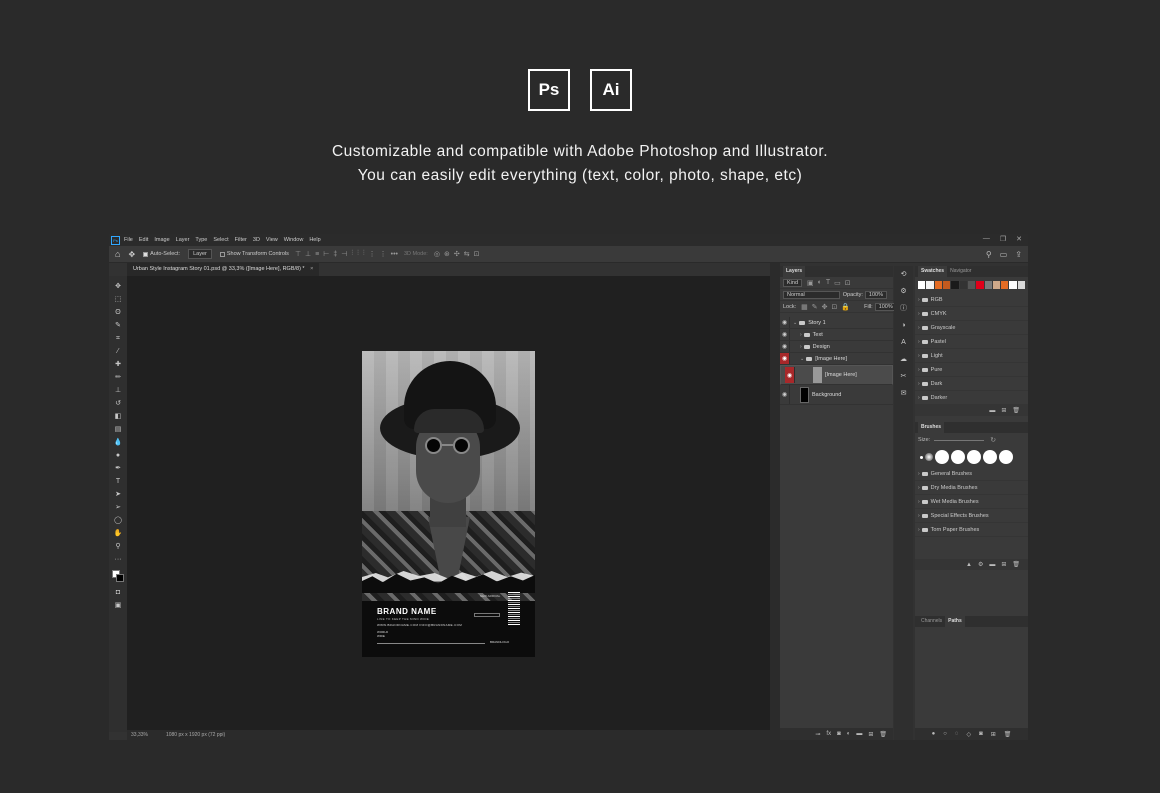  Describe the element at coordinates (971, 488) in the screenshot. I see `brush-group: › Dry Media Brushes` at that location.